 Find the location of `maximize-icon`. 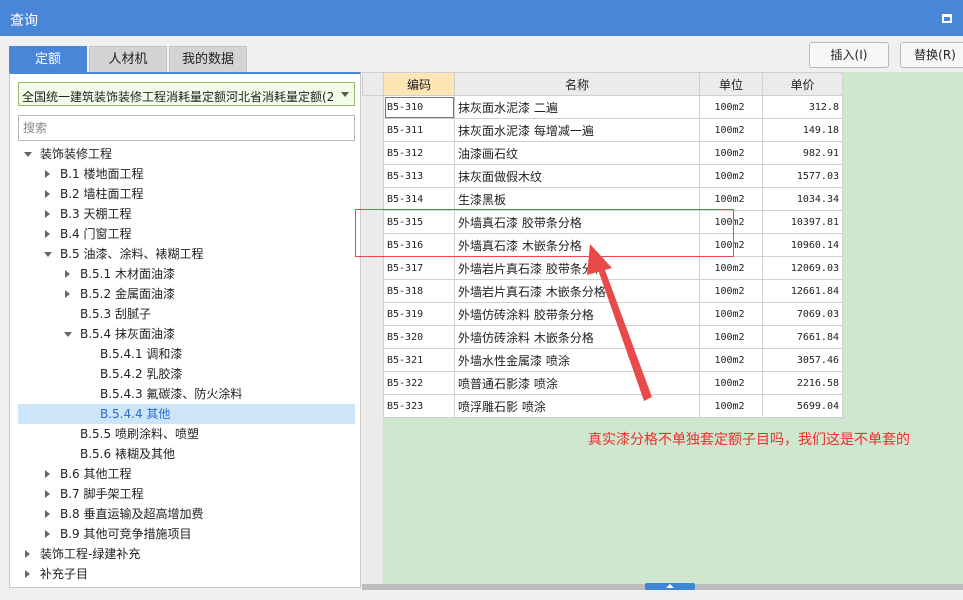

maximize-icon is located at coordinates (947, 18).